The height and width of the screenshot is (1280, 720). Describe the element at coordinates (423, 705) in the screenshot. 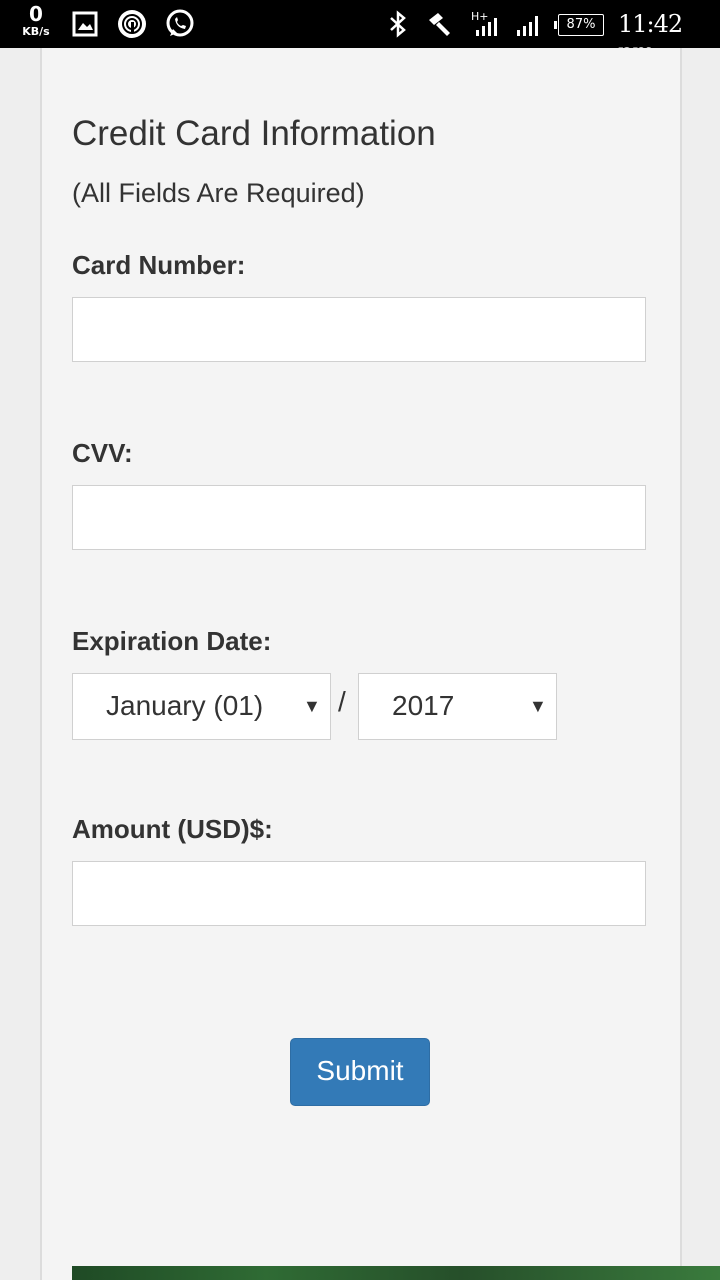

I see `expiration-year-value: 2017` at that location.